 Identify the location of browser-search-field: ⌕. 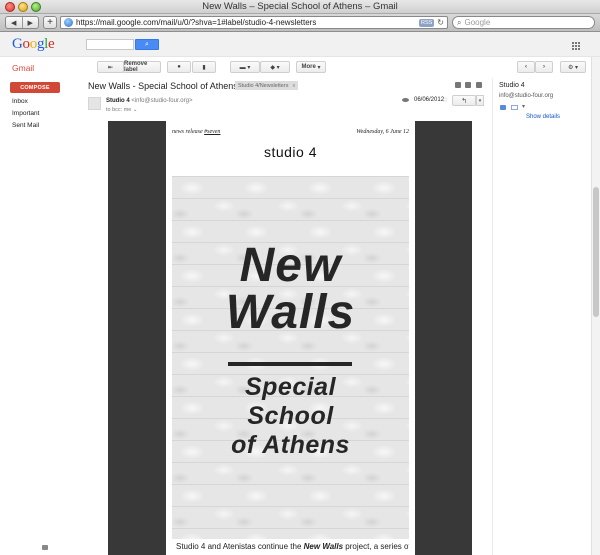
(523, 22).